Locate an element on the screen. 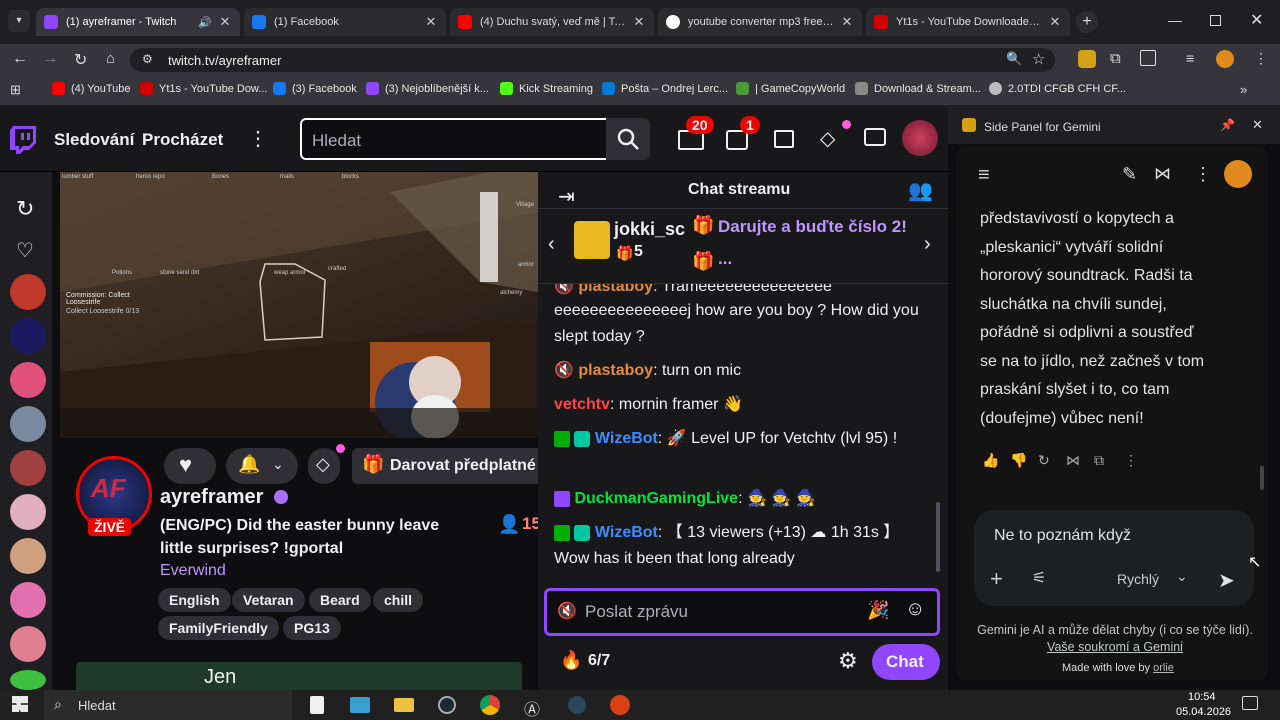  bookmark: | GameCopyWorld is located at coordinates (790, 88).